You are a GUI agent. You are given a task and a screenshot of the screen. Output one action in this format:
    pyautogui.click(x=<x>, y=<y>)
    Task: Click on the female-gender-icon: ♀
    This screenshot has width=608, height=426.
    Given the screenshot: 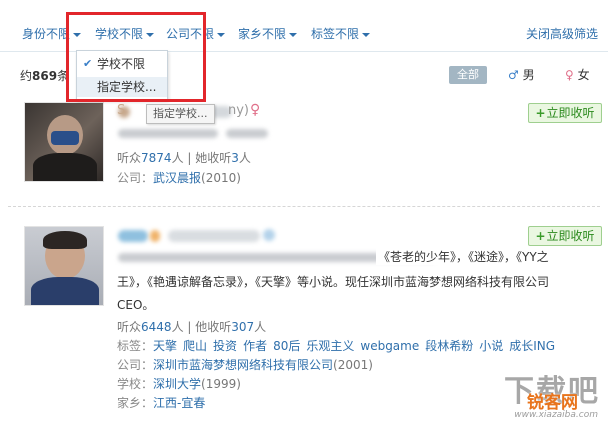 What is the action you would take?
    pyautogui.click(x=255, y=110)
    